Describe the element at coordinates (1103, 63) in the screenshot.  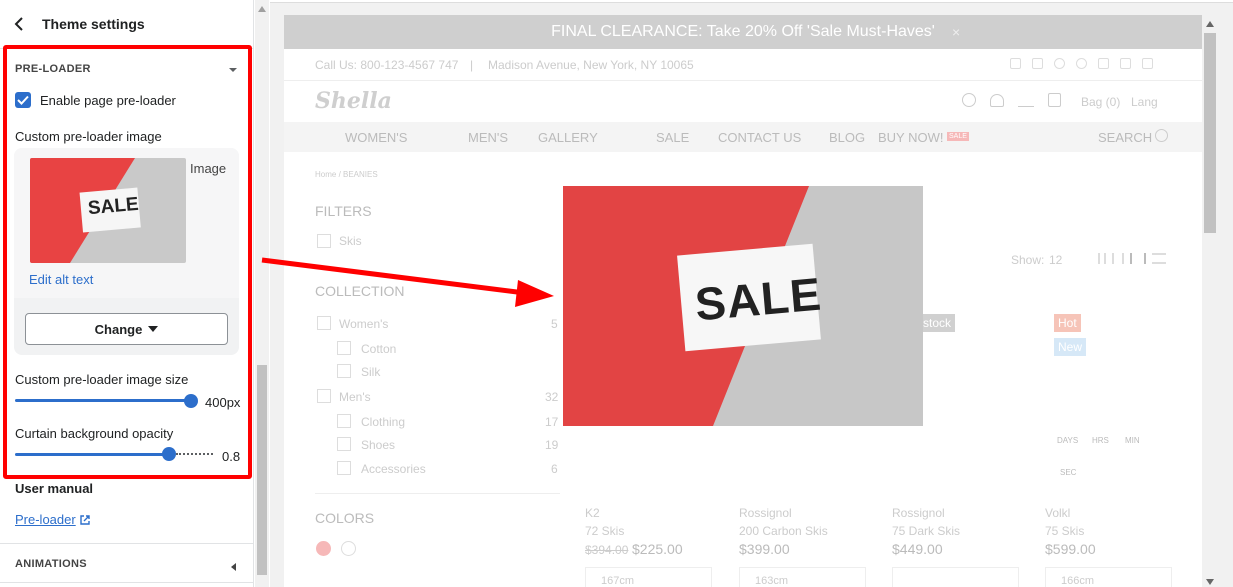
I see `youtube-icon` at that location.